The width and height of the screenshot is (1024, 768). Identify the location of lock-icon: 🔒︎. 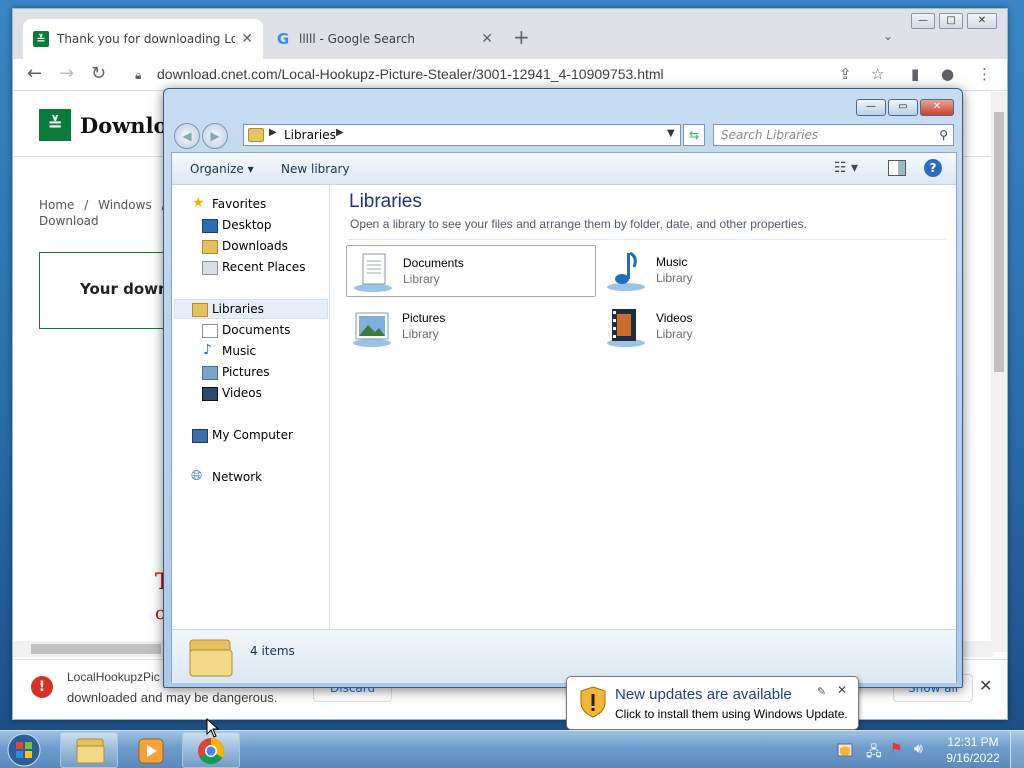
(138, 75).